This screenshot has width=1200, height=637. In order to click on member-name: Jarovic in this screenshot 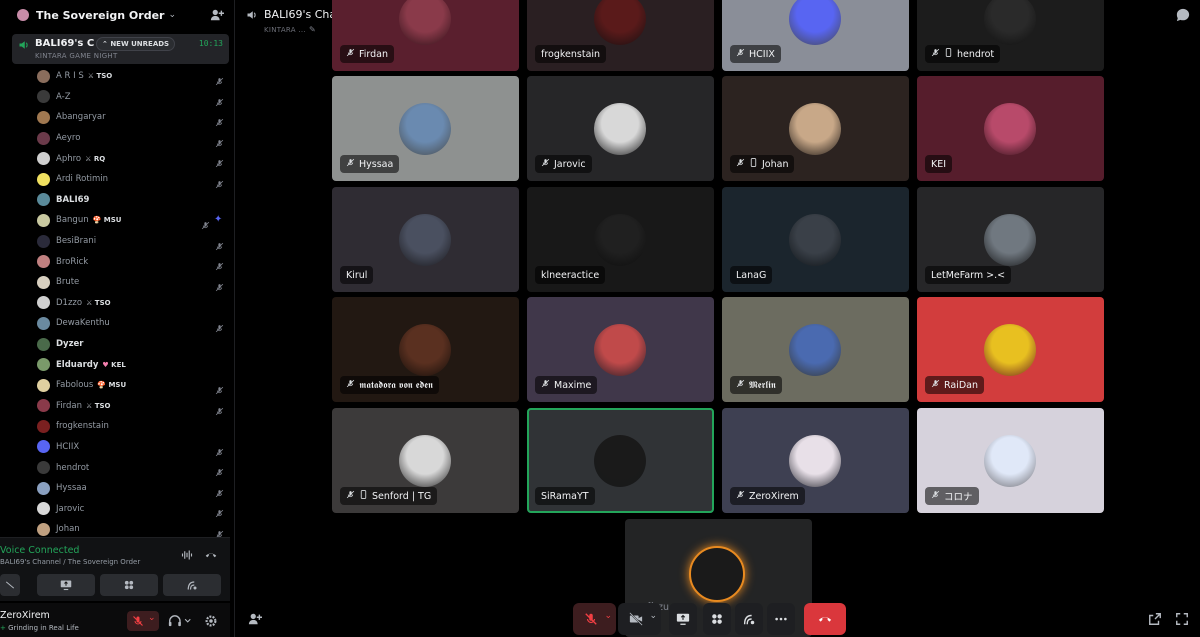, I will do `click(70, 508)`.